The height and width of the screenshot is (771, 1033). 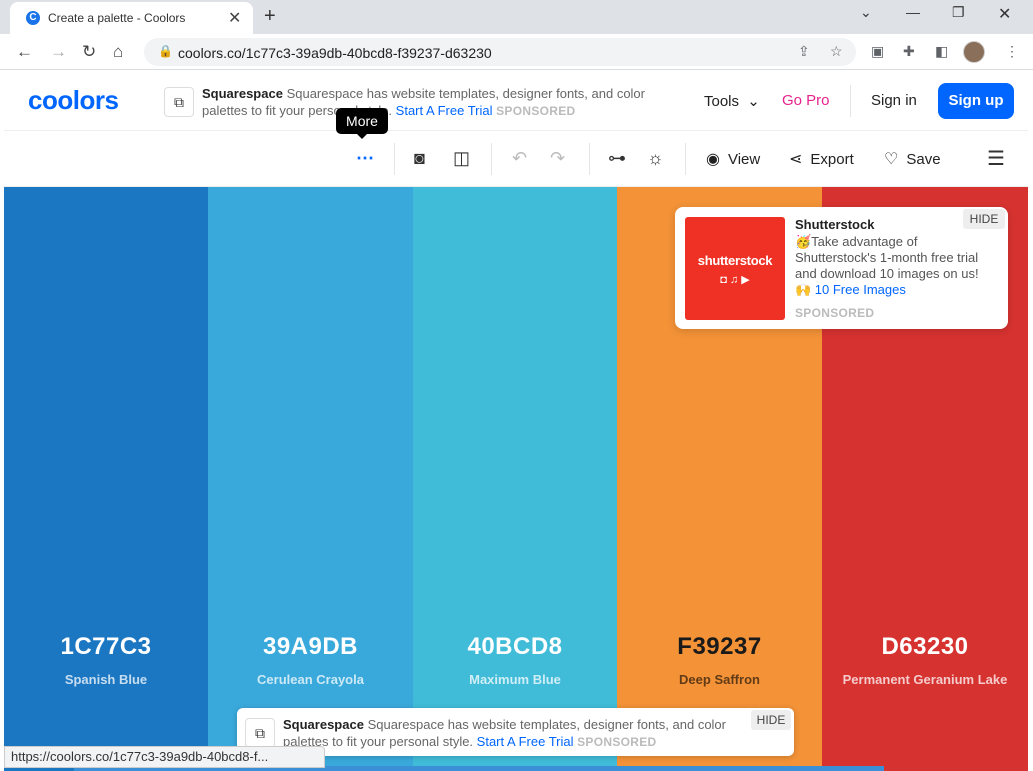 I want to click on swatch-color-name: Spanish Blue, so click(x=106, y=679).